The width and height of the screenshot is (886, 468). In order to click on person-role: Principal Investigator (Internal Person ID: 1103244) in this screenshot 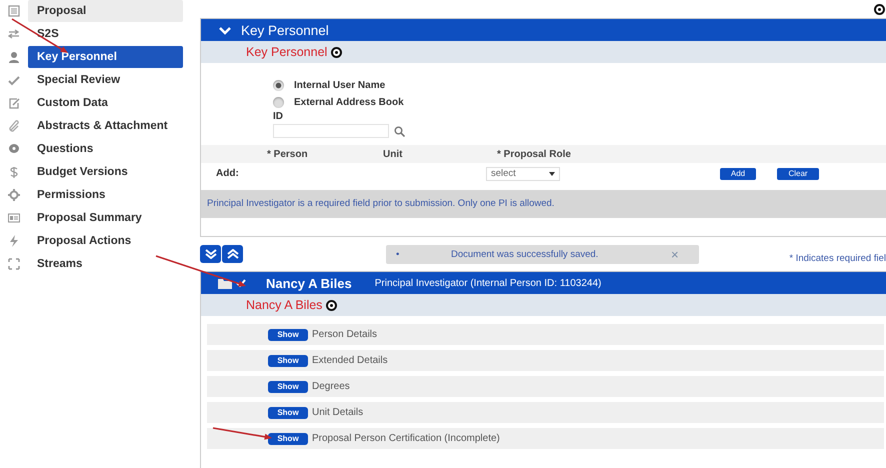, I will do `click(488, 283)`.